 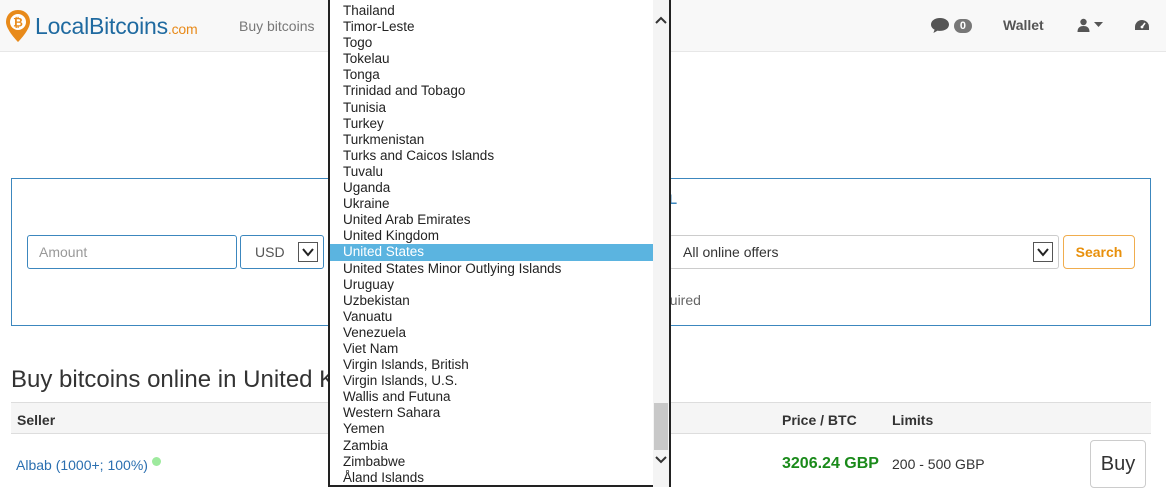 What do you see at coordinates (491, 446) in the screenshot?
I see `country-option: Zambia` at bounding box center [491, 446].